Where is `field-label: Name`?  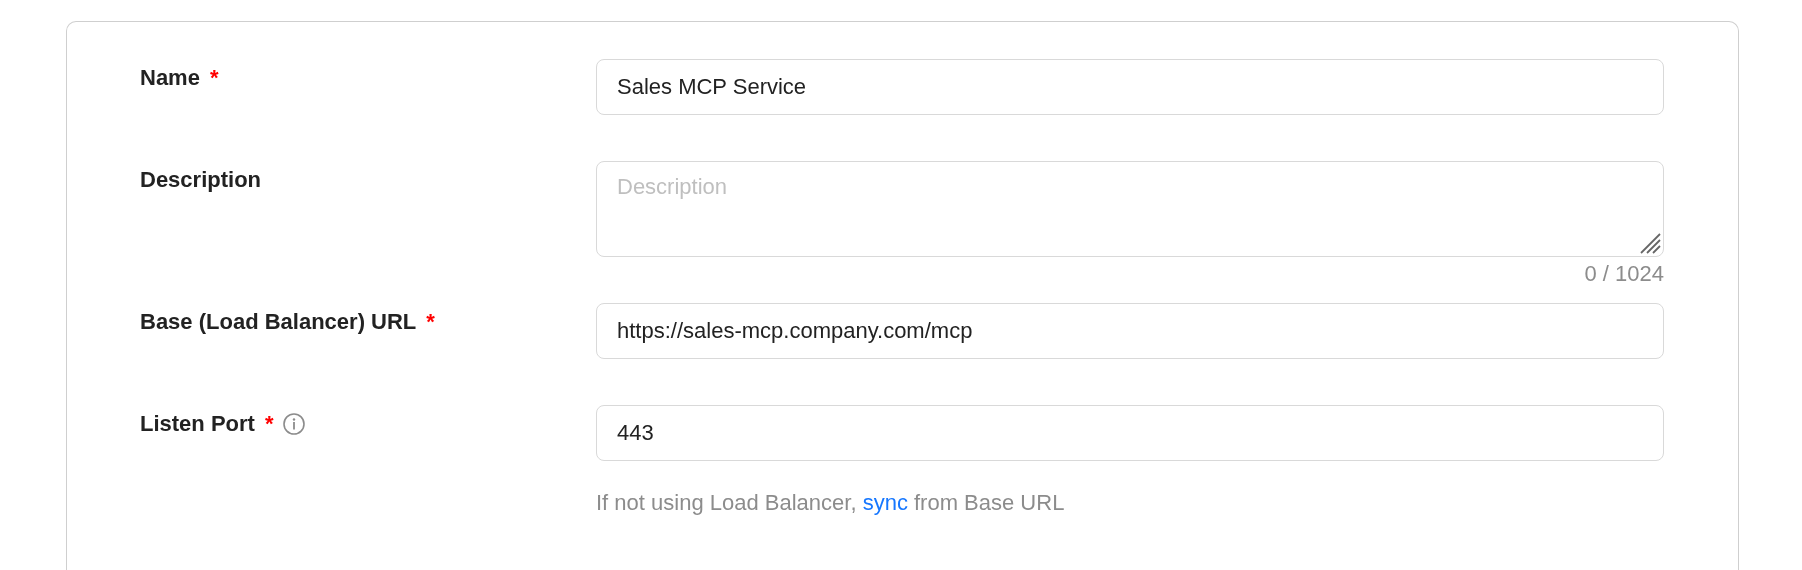 field-label: Name is located at coordinates (170, 78).